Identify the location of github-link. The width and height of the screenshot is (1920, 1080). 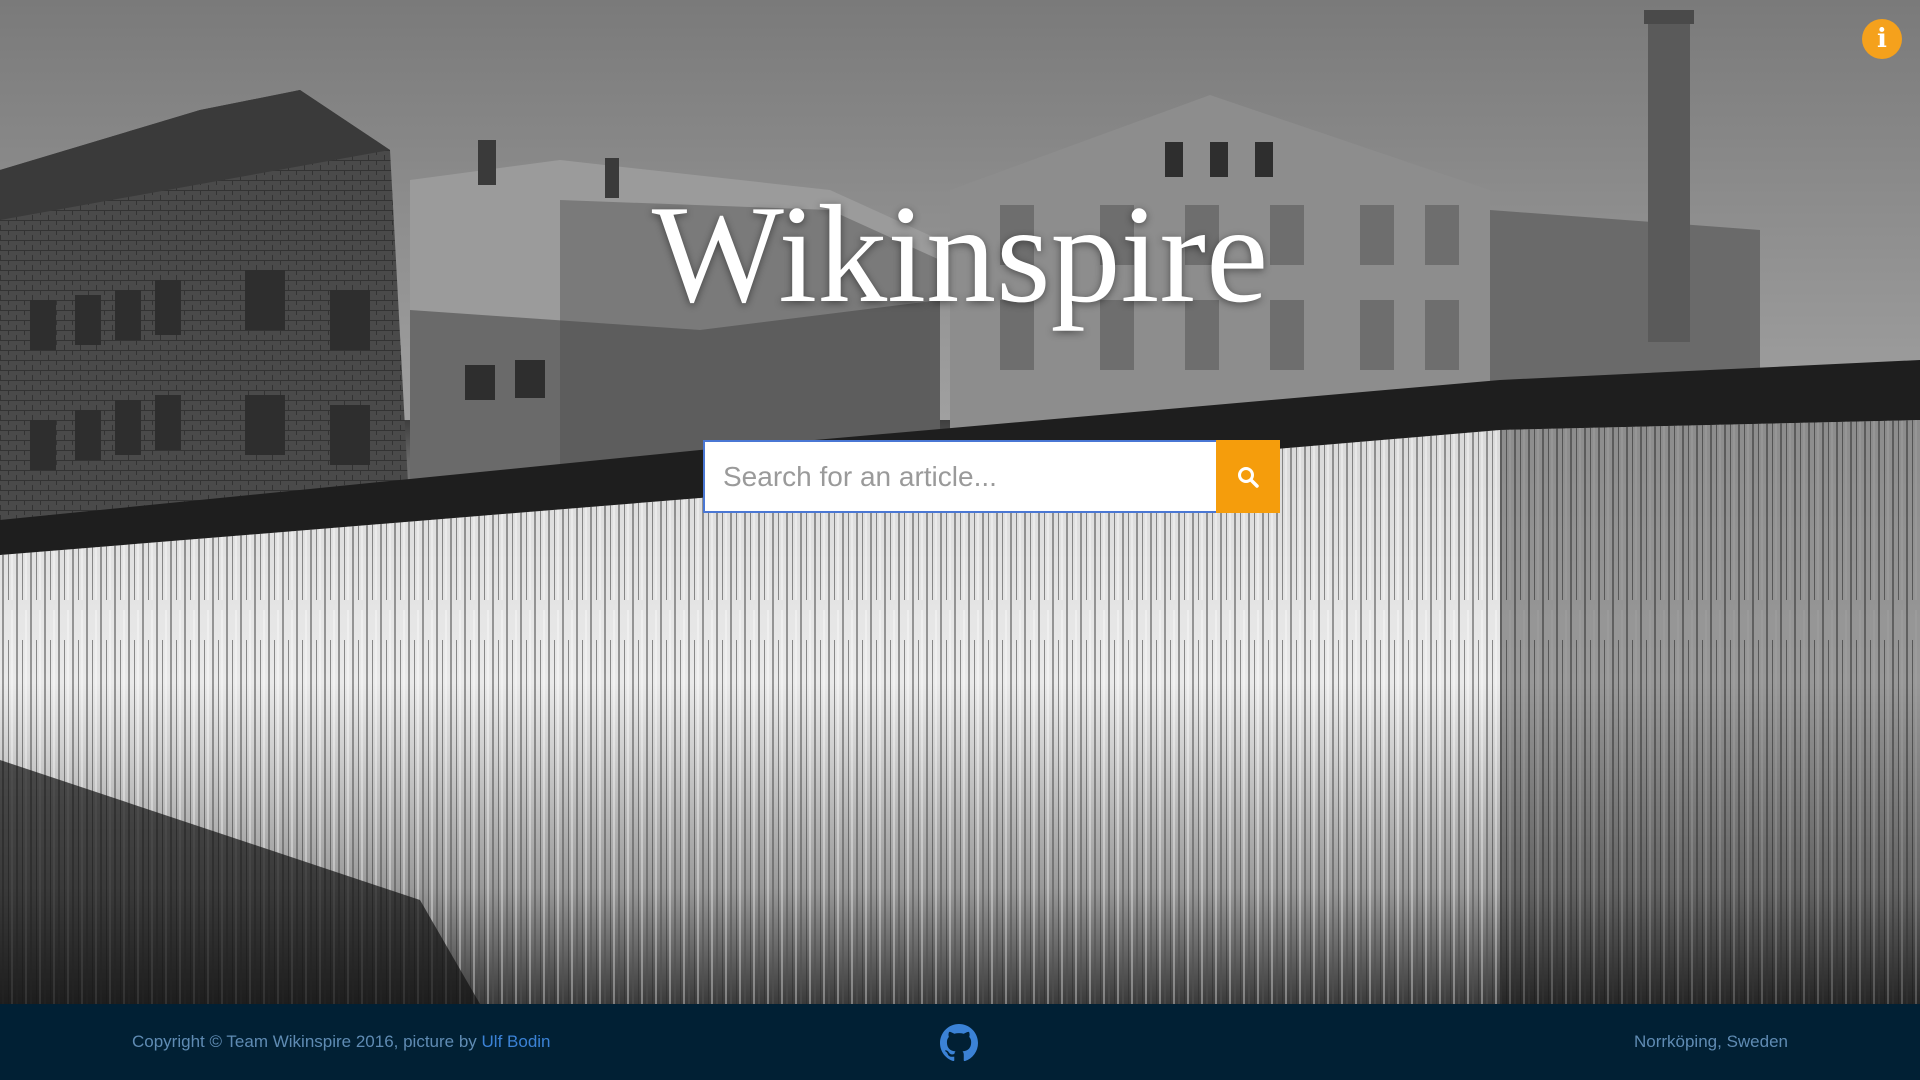
(959, 1043).